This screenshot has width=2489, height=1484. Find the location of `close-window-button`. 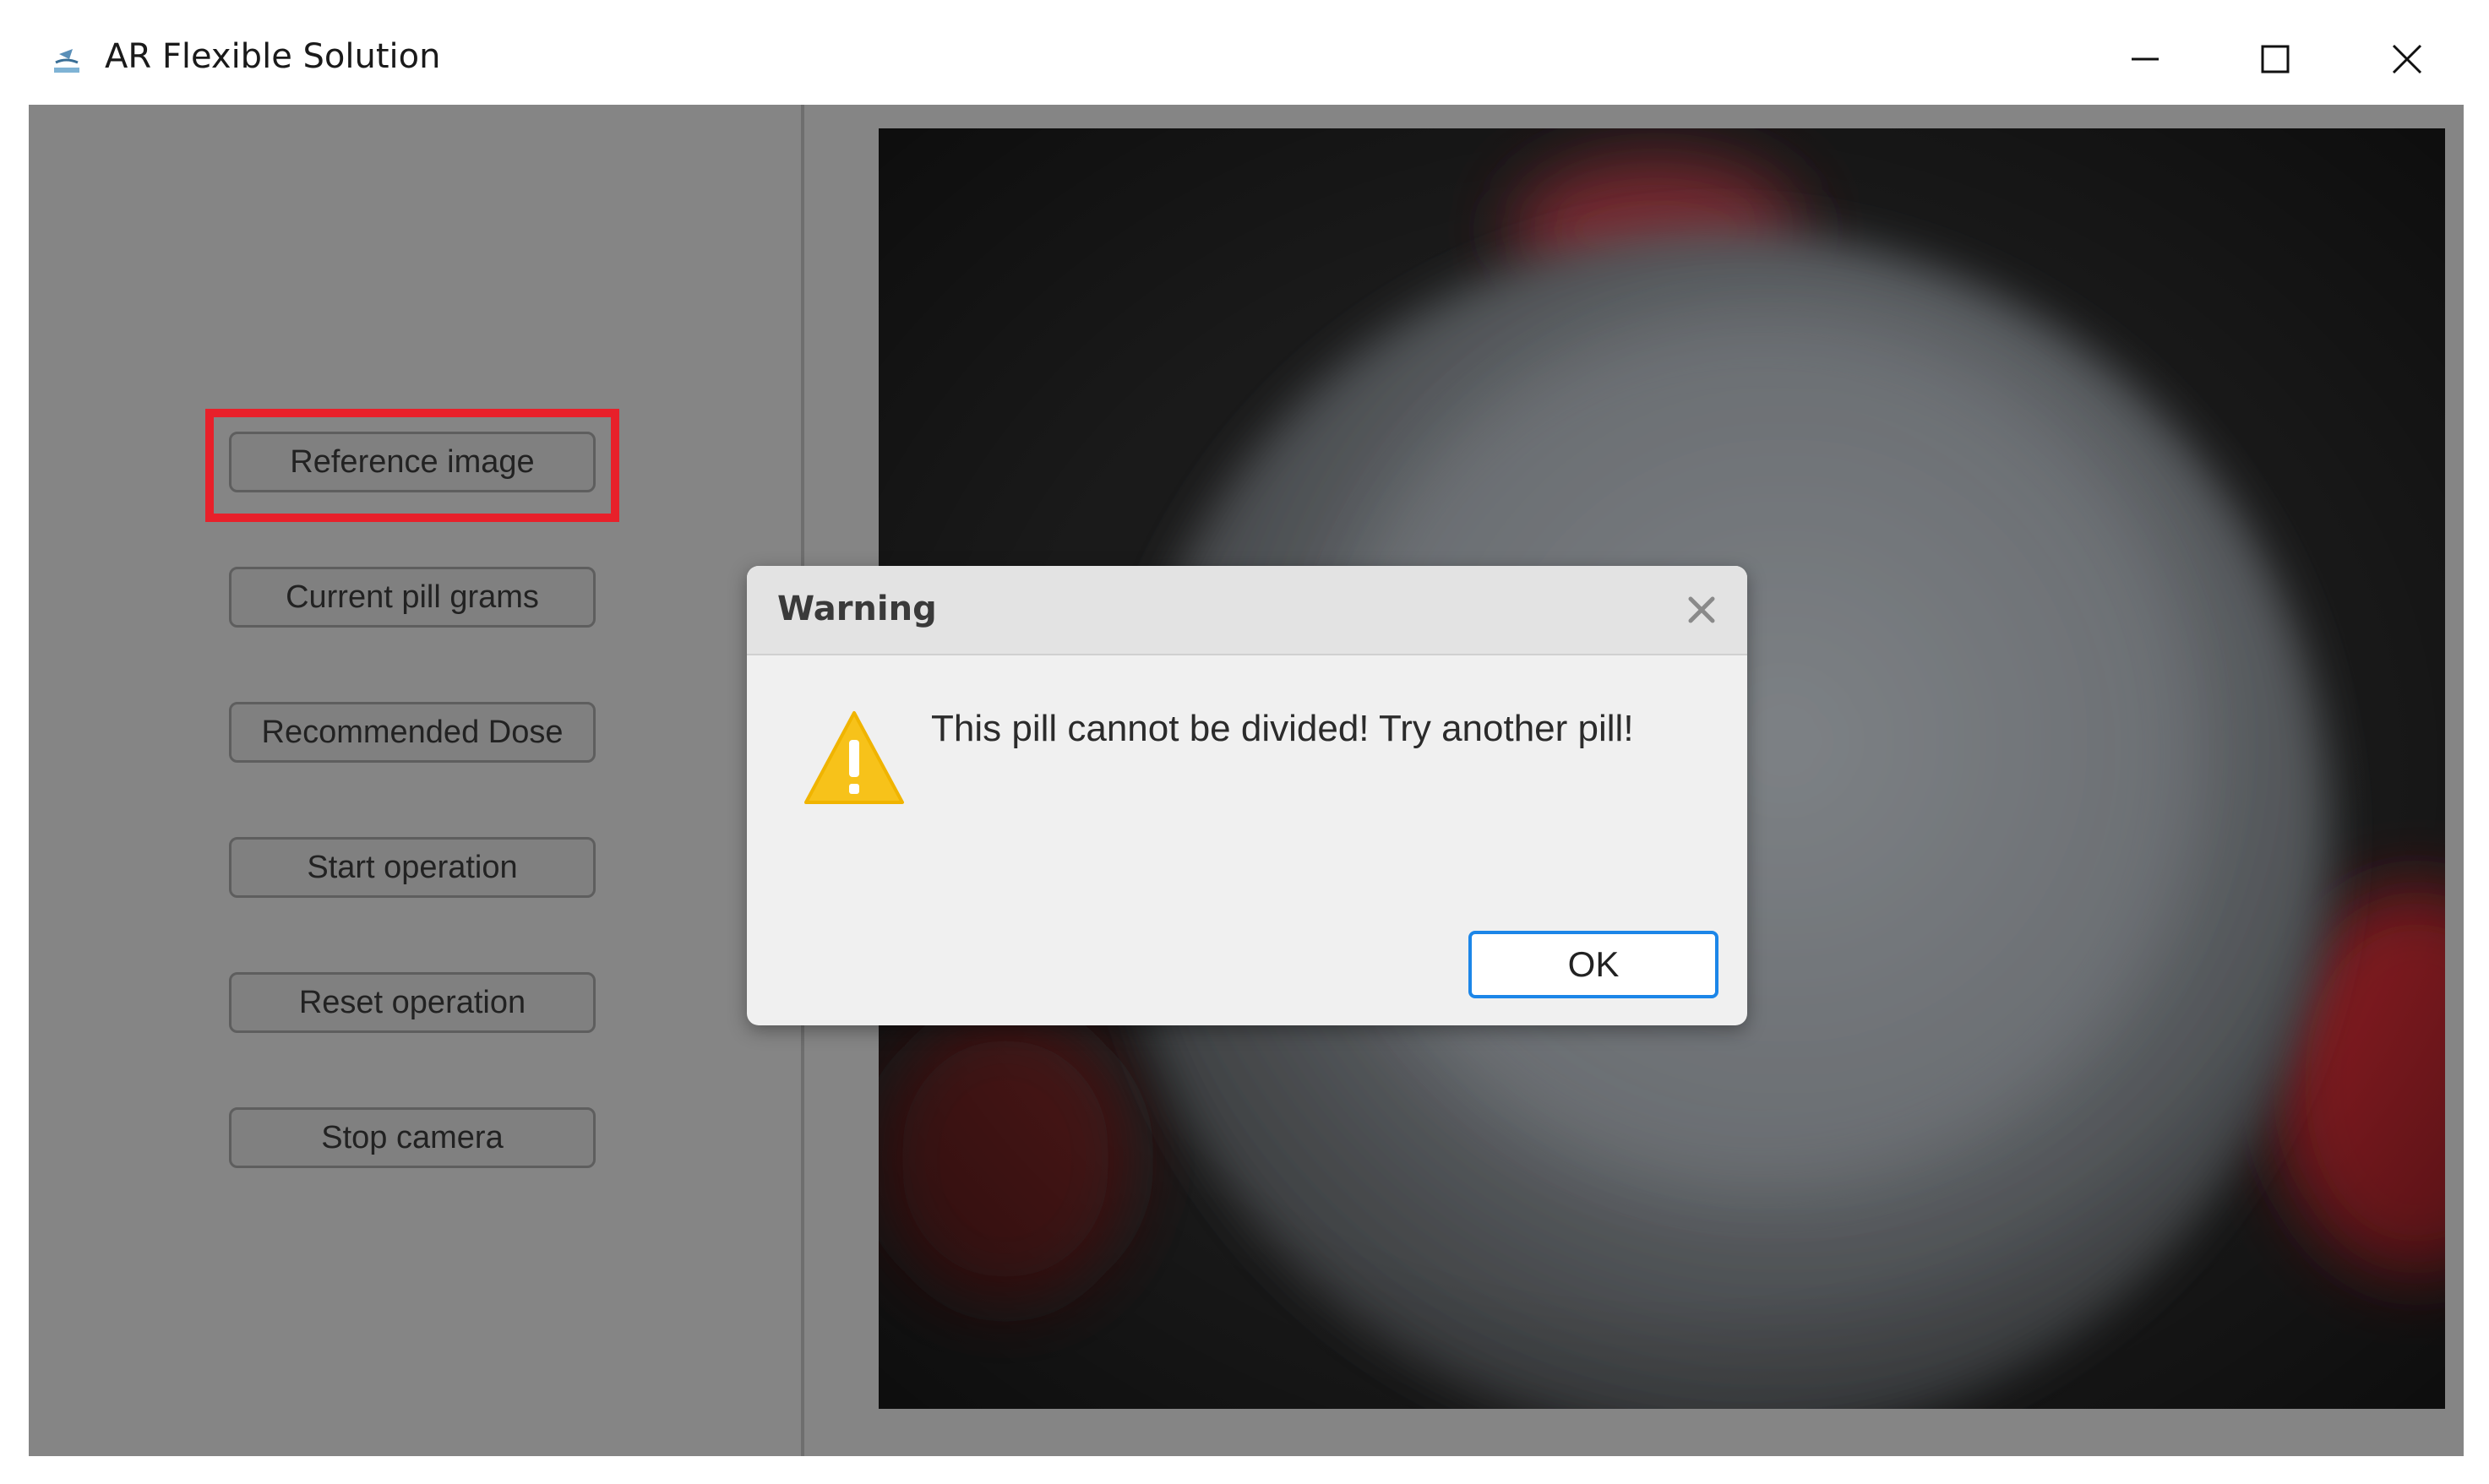

close-window-button is located at coordinates (2407, 59).